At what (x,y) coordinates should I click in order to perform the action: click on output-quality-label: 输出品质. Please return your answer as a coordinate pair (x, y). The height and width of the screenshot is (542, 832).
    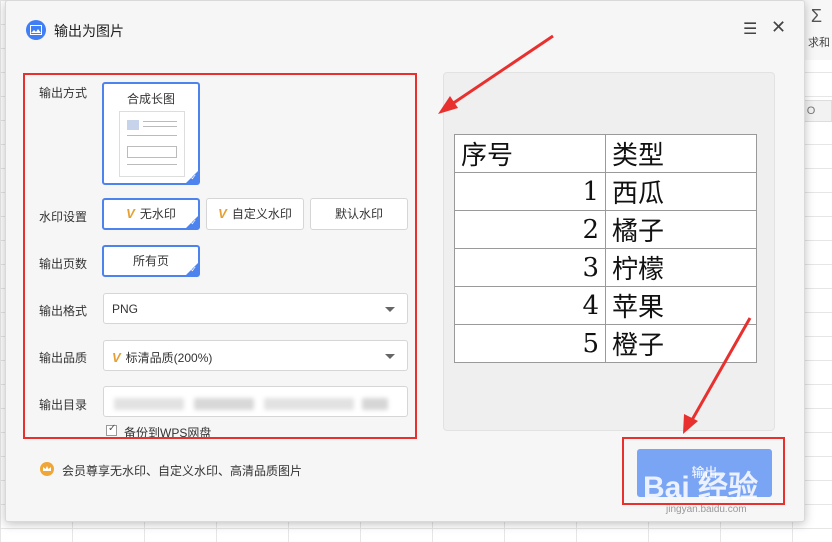
    Looking at the image, I should click on (63, 358).